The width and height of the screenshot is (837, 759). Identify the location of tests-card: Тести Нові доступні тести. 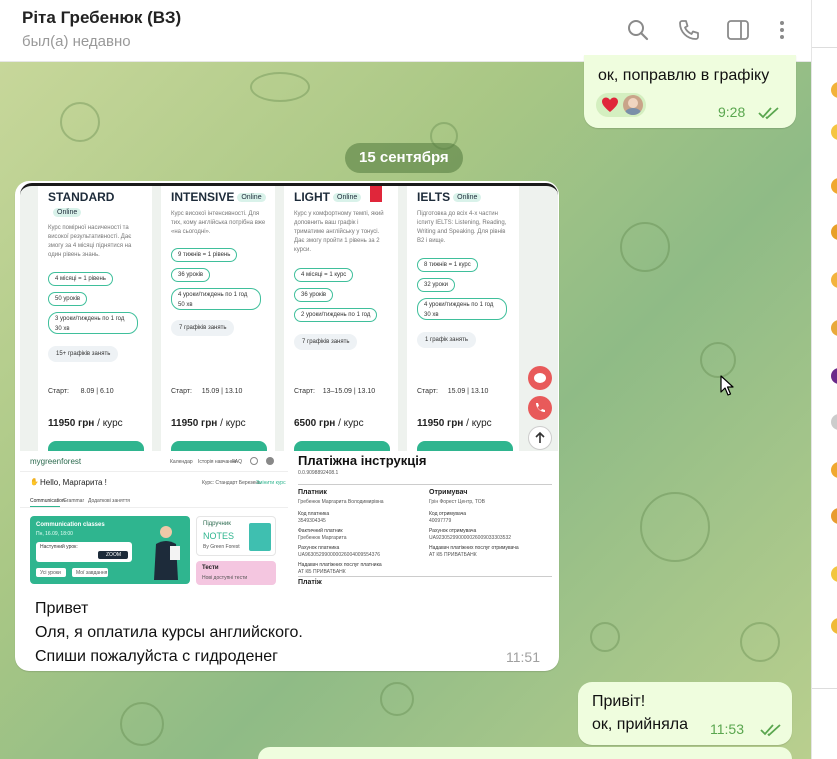
(236, 573).